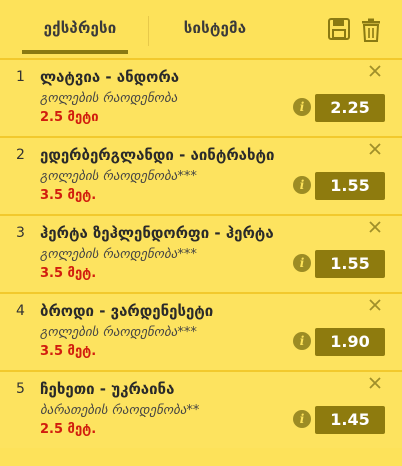  I want to click on match-name: ლატვია - ანდორა, so click(110, 77).